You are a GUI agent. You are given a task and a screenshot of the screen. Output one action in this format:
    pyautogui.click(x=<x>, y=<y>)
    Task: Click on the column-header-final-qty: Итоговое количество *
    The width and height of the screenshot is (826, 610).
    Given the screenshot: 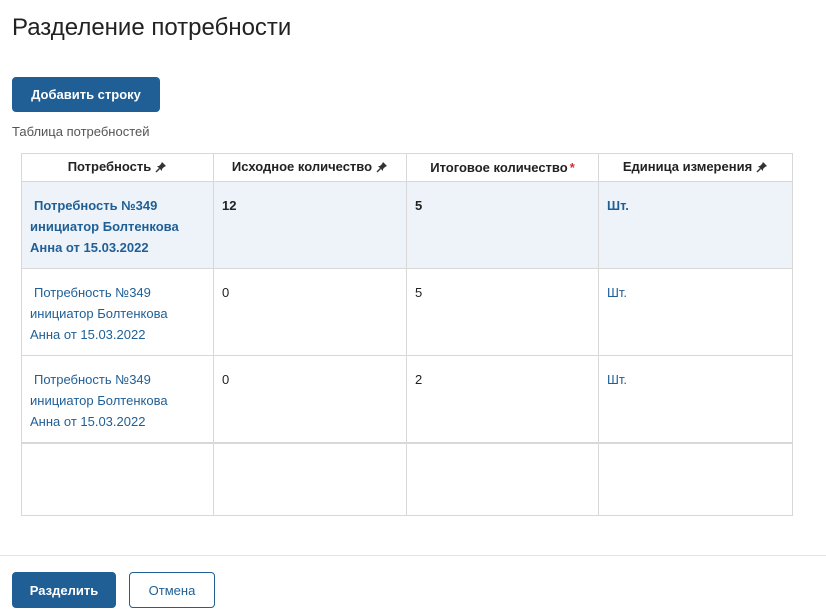 What is the action you would take?
    pyautogui.click(x=502, y=167)
    